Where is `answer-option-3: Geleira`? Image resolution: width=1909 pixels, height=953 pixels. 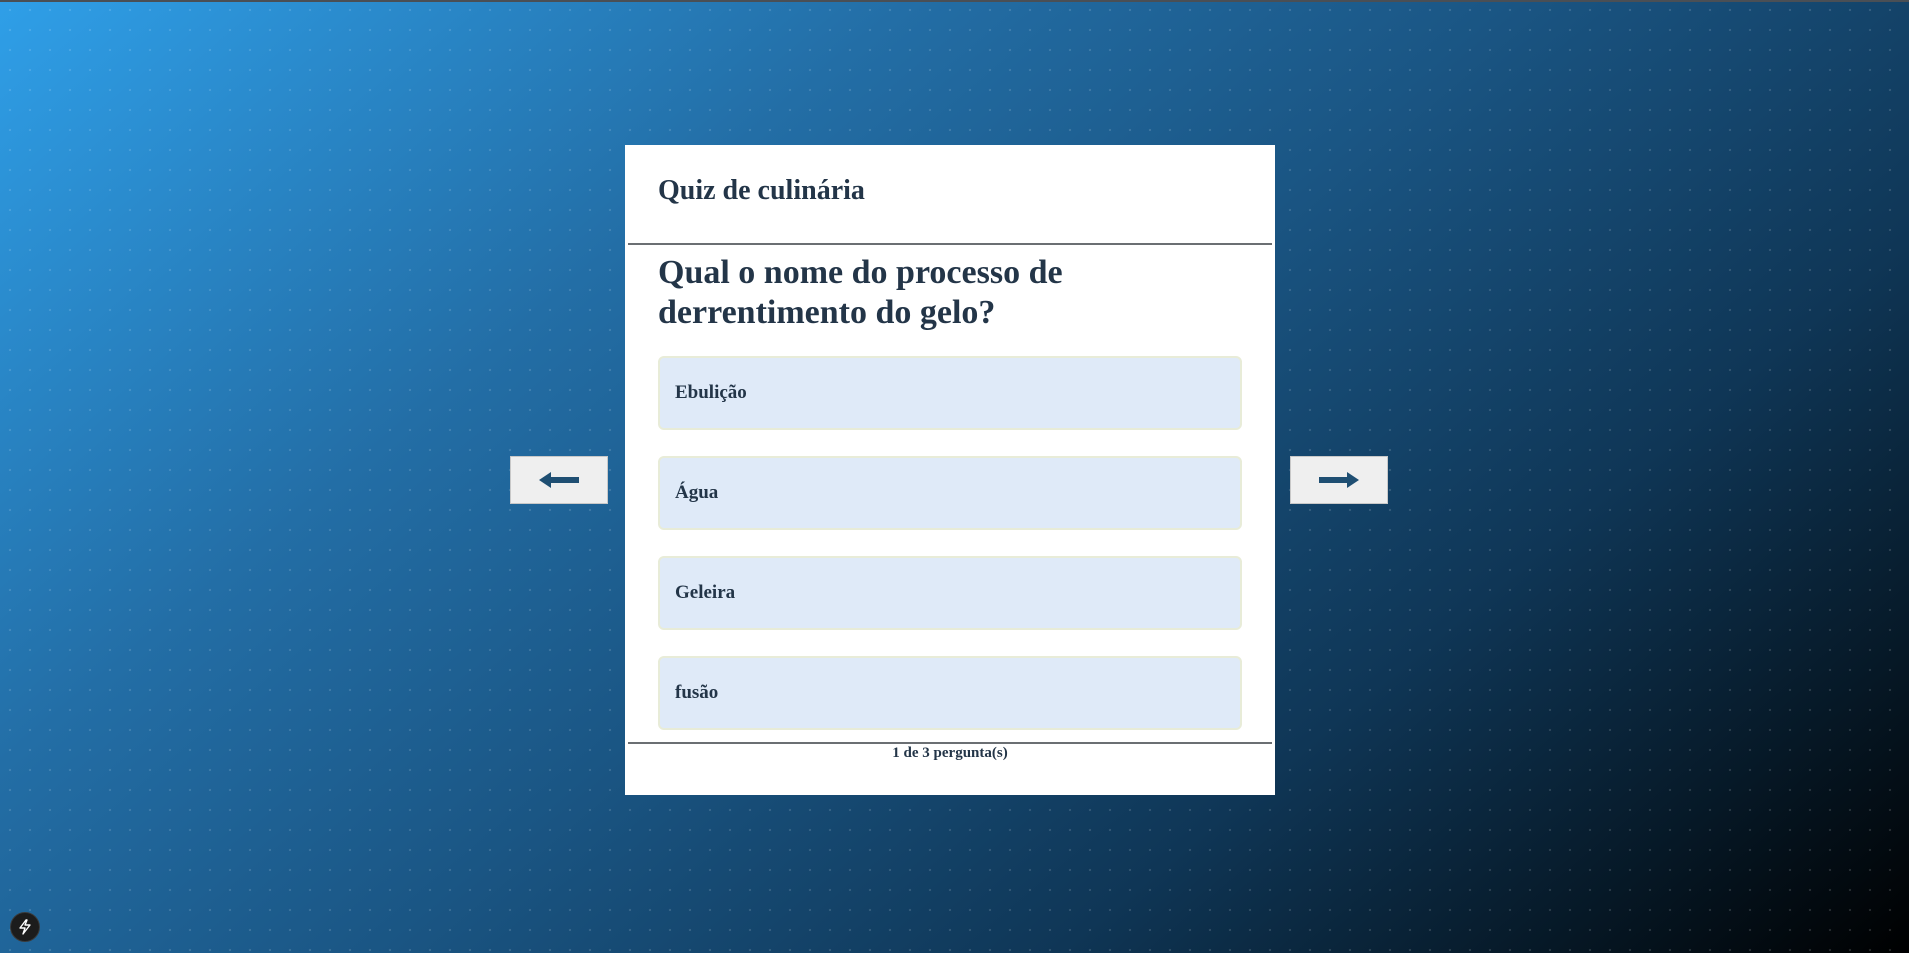
answer-option-3: Geleira is located at coordinates (950, 593).